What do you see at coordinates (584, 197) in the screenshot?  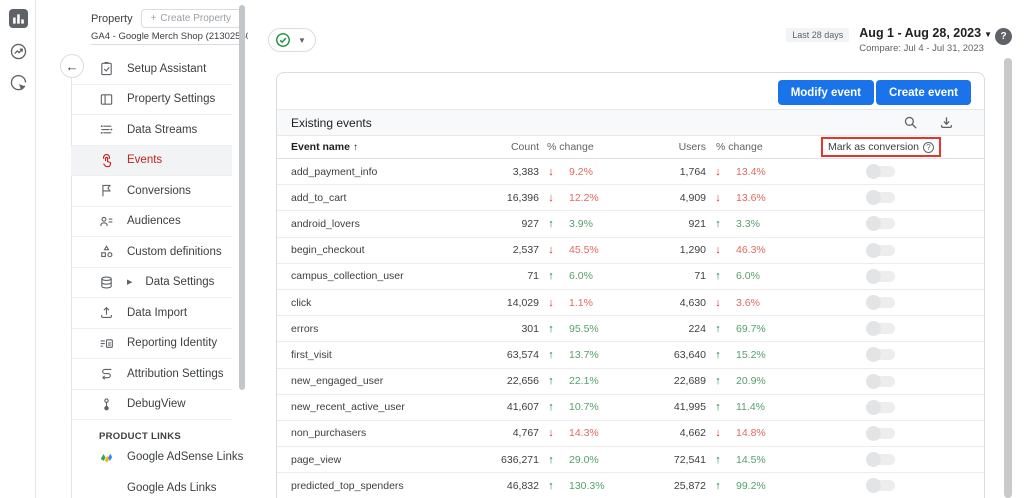 I see `count-change-cell: 12.2%` at bounding box center [584, 197].